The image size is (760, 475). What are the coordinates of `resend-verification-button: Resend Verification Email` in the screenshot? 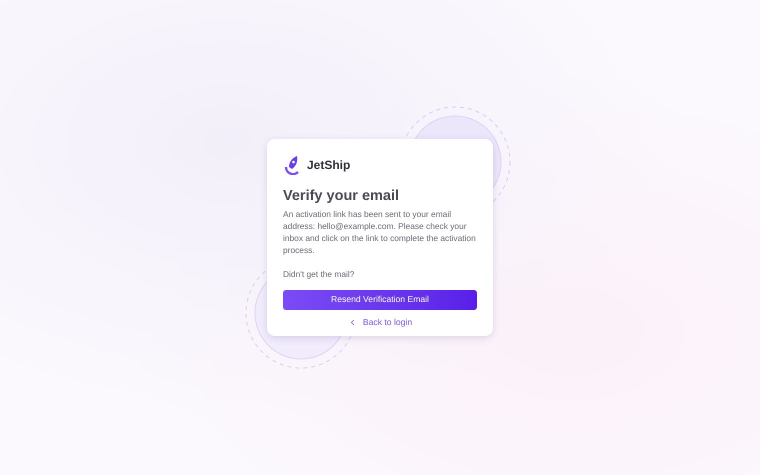 It's located at (380, 300).